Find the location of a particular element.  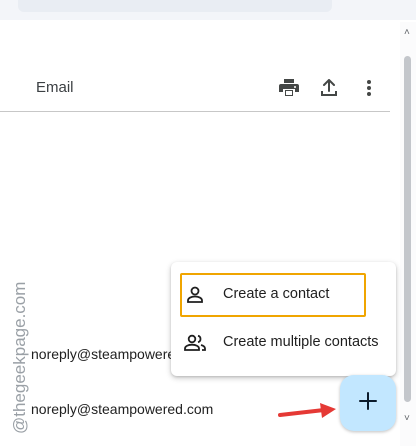

plus-icon is located at coordinates (368, 403).